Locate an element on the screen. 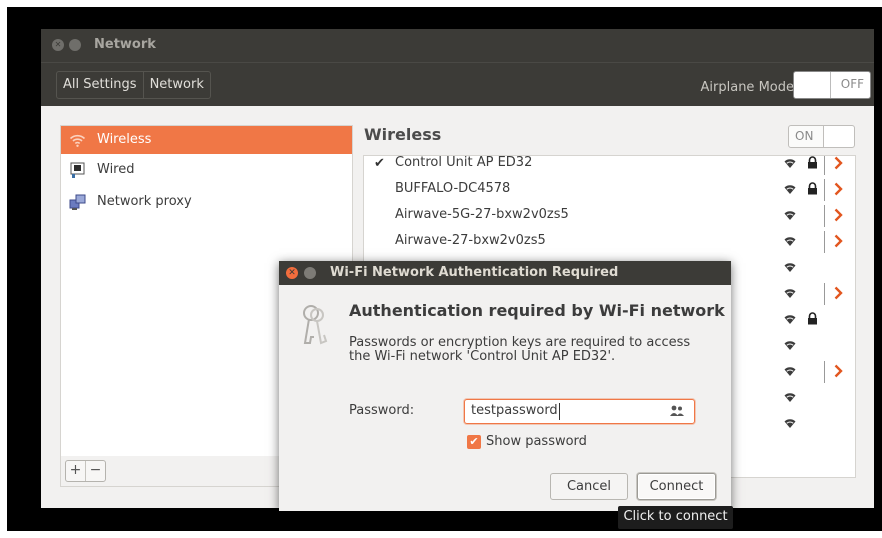 This screenshot has width=882, height=538. airplane-mode-switch: OFF is located at coordinates (832, 85).